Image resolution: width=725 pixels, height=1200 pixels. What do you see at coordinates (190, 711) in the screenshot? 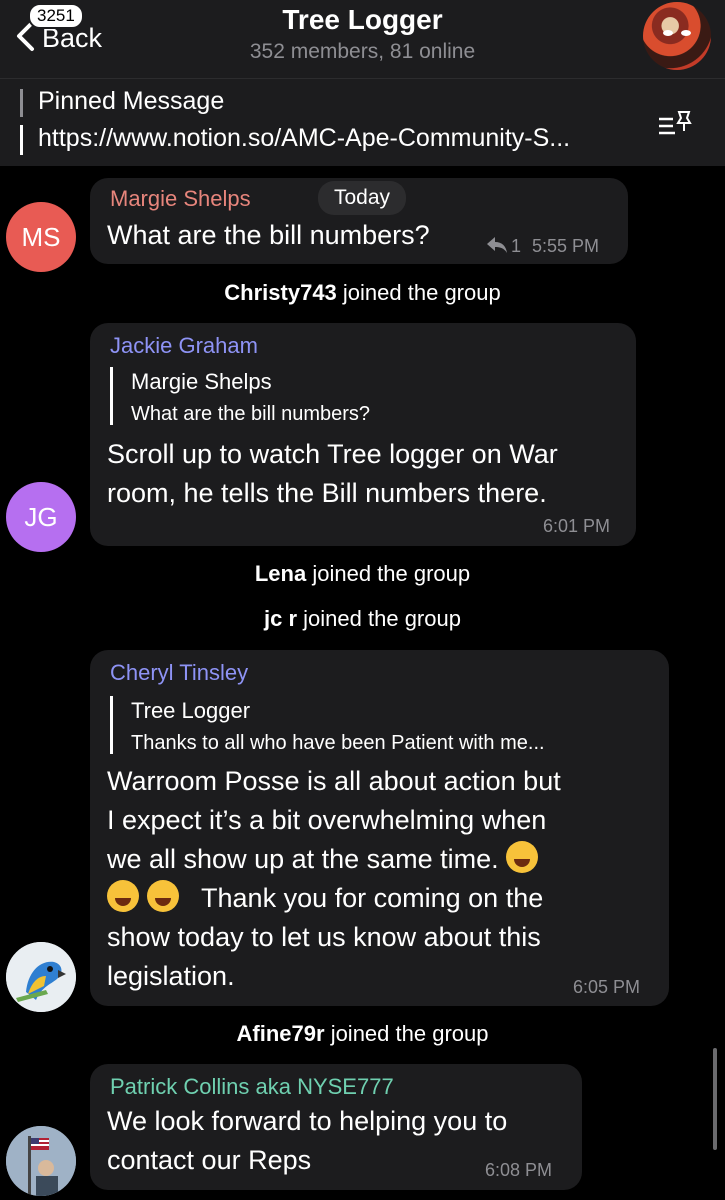
I see `quote-sender: Tree Logger` at bounding box center [190, 711].